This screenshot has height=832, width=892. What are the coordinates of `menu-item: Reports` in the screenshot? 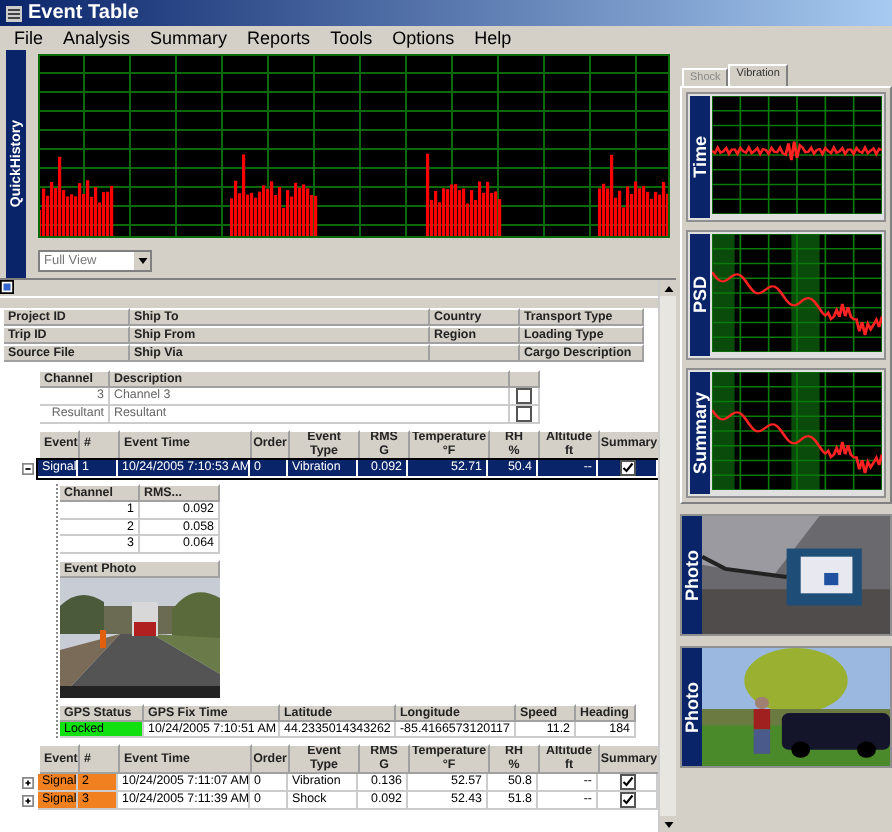 It's located at (279, 38).